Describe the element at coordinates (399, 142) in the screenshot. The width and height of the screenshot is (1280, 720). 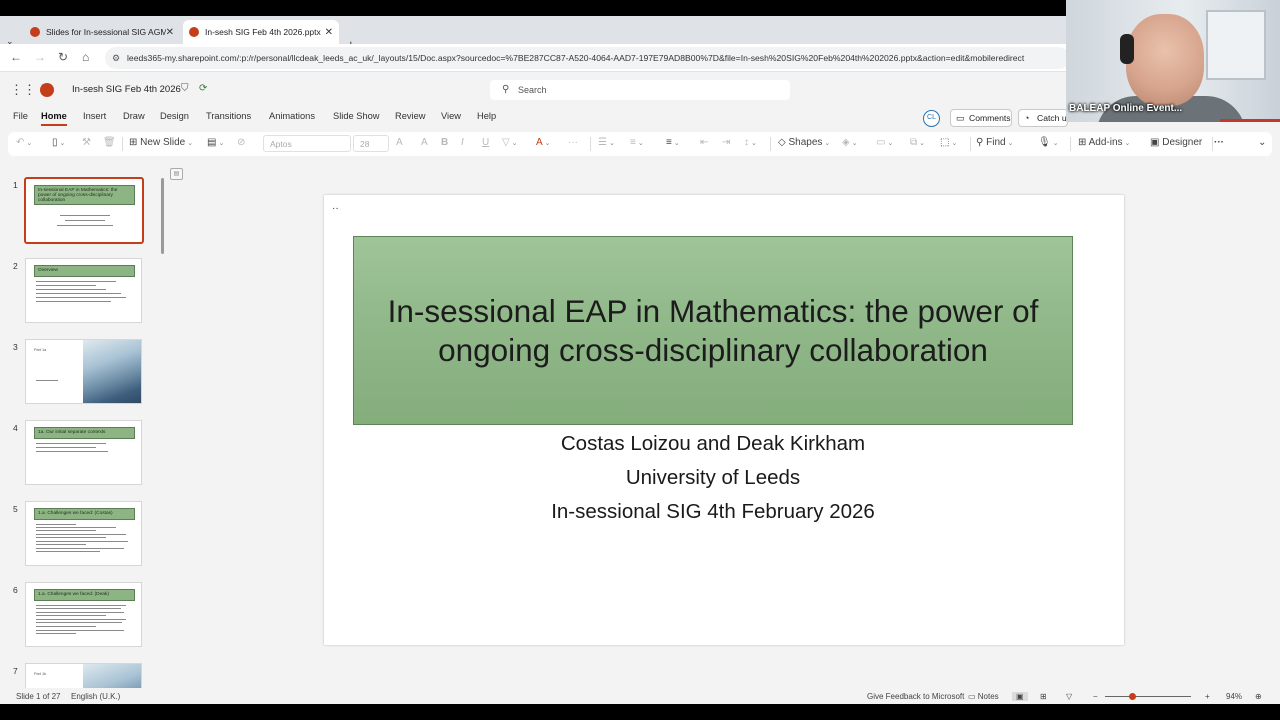
I see `grow-font-icon: A` at that location.